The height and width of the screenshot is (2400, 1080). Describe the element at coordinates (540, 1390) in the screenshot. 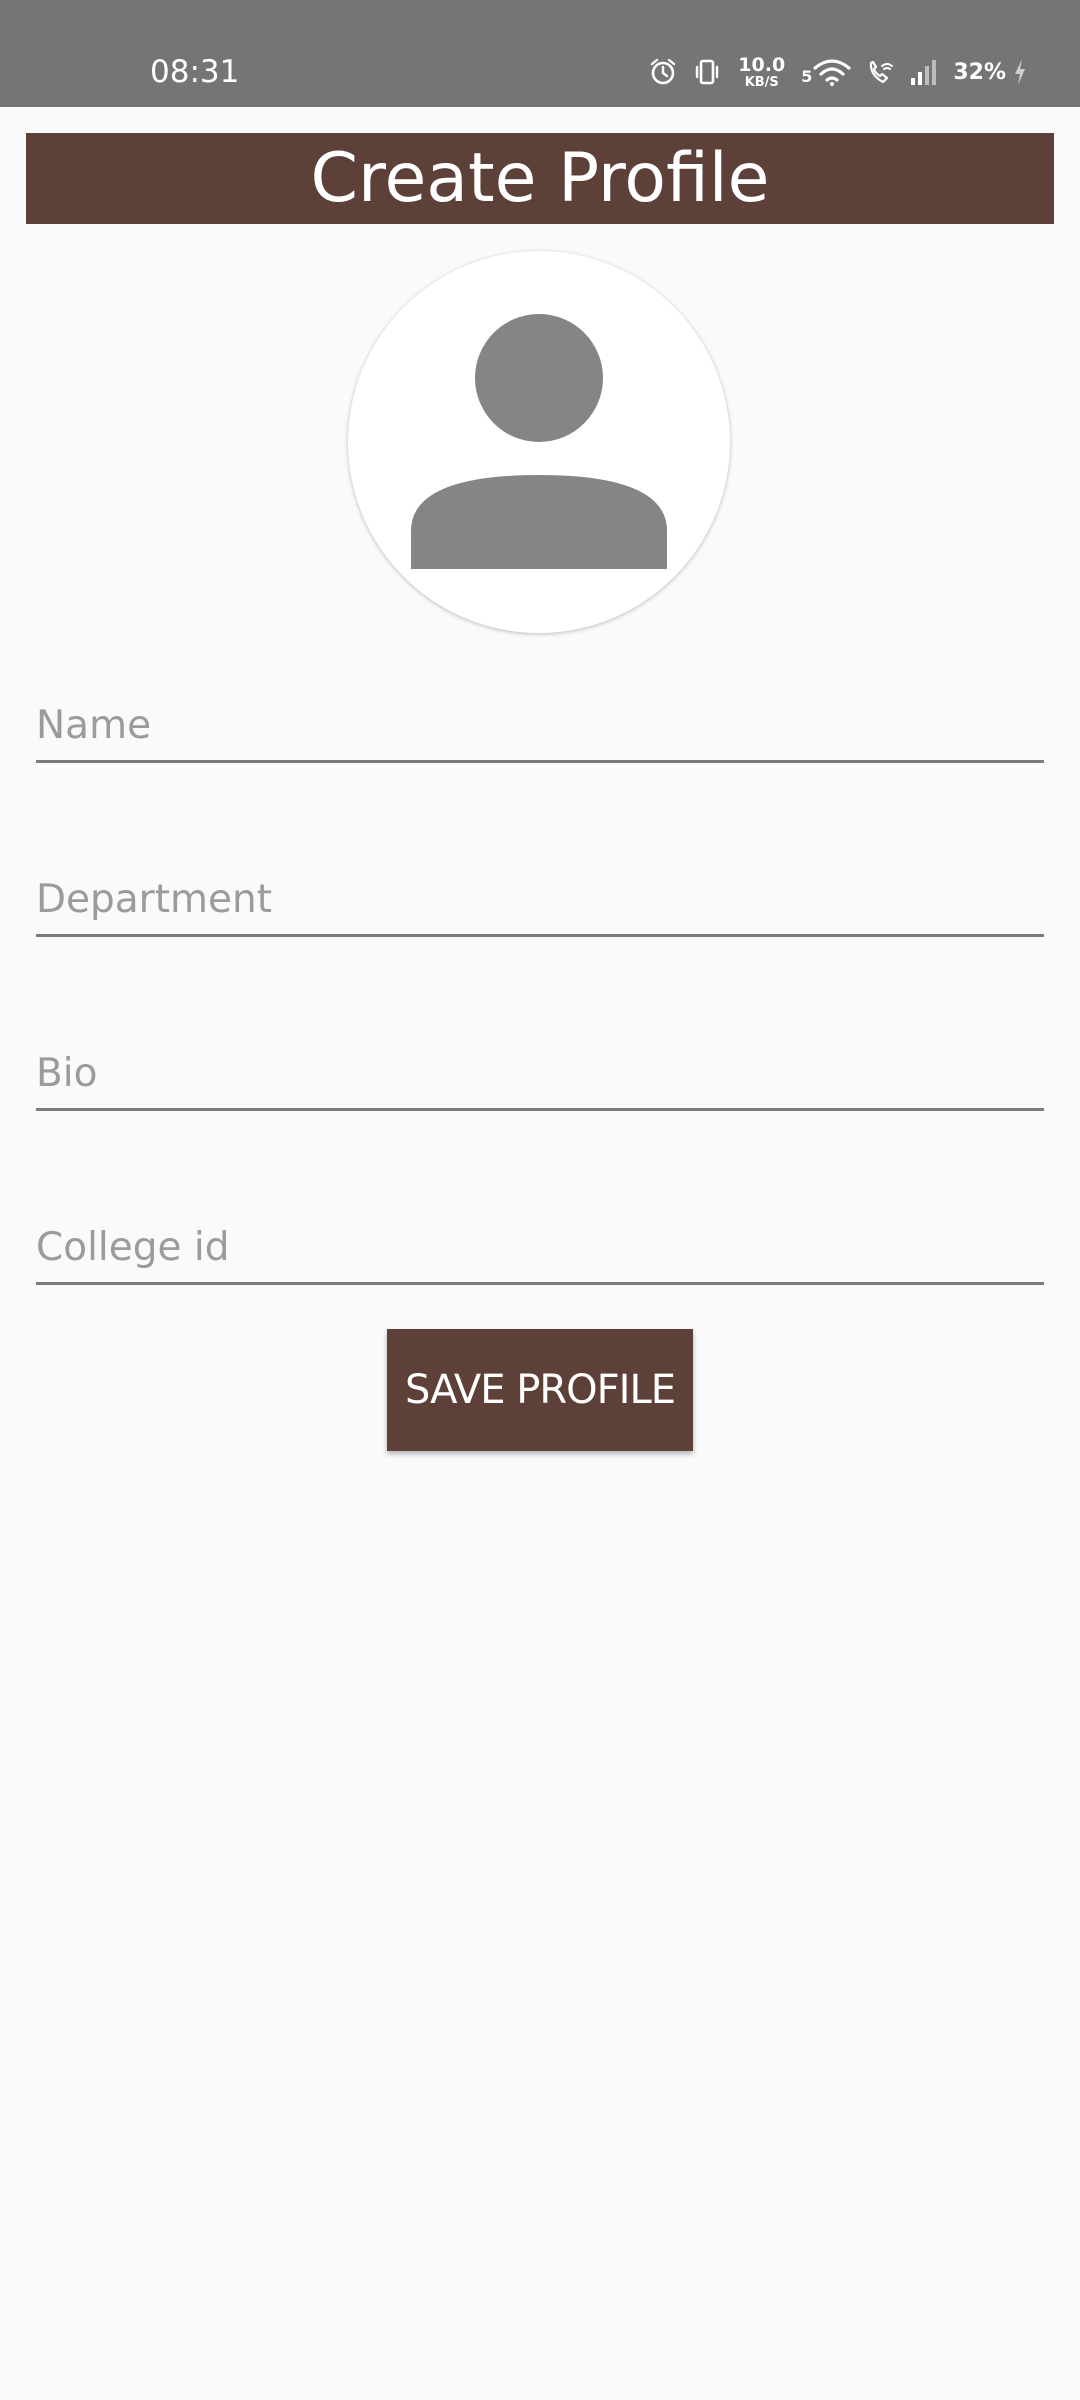

I see `save-profile-button: SAVE PROFILE` at that location.